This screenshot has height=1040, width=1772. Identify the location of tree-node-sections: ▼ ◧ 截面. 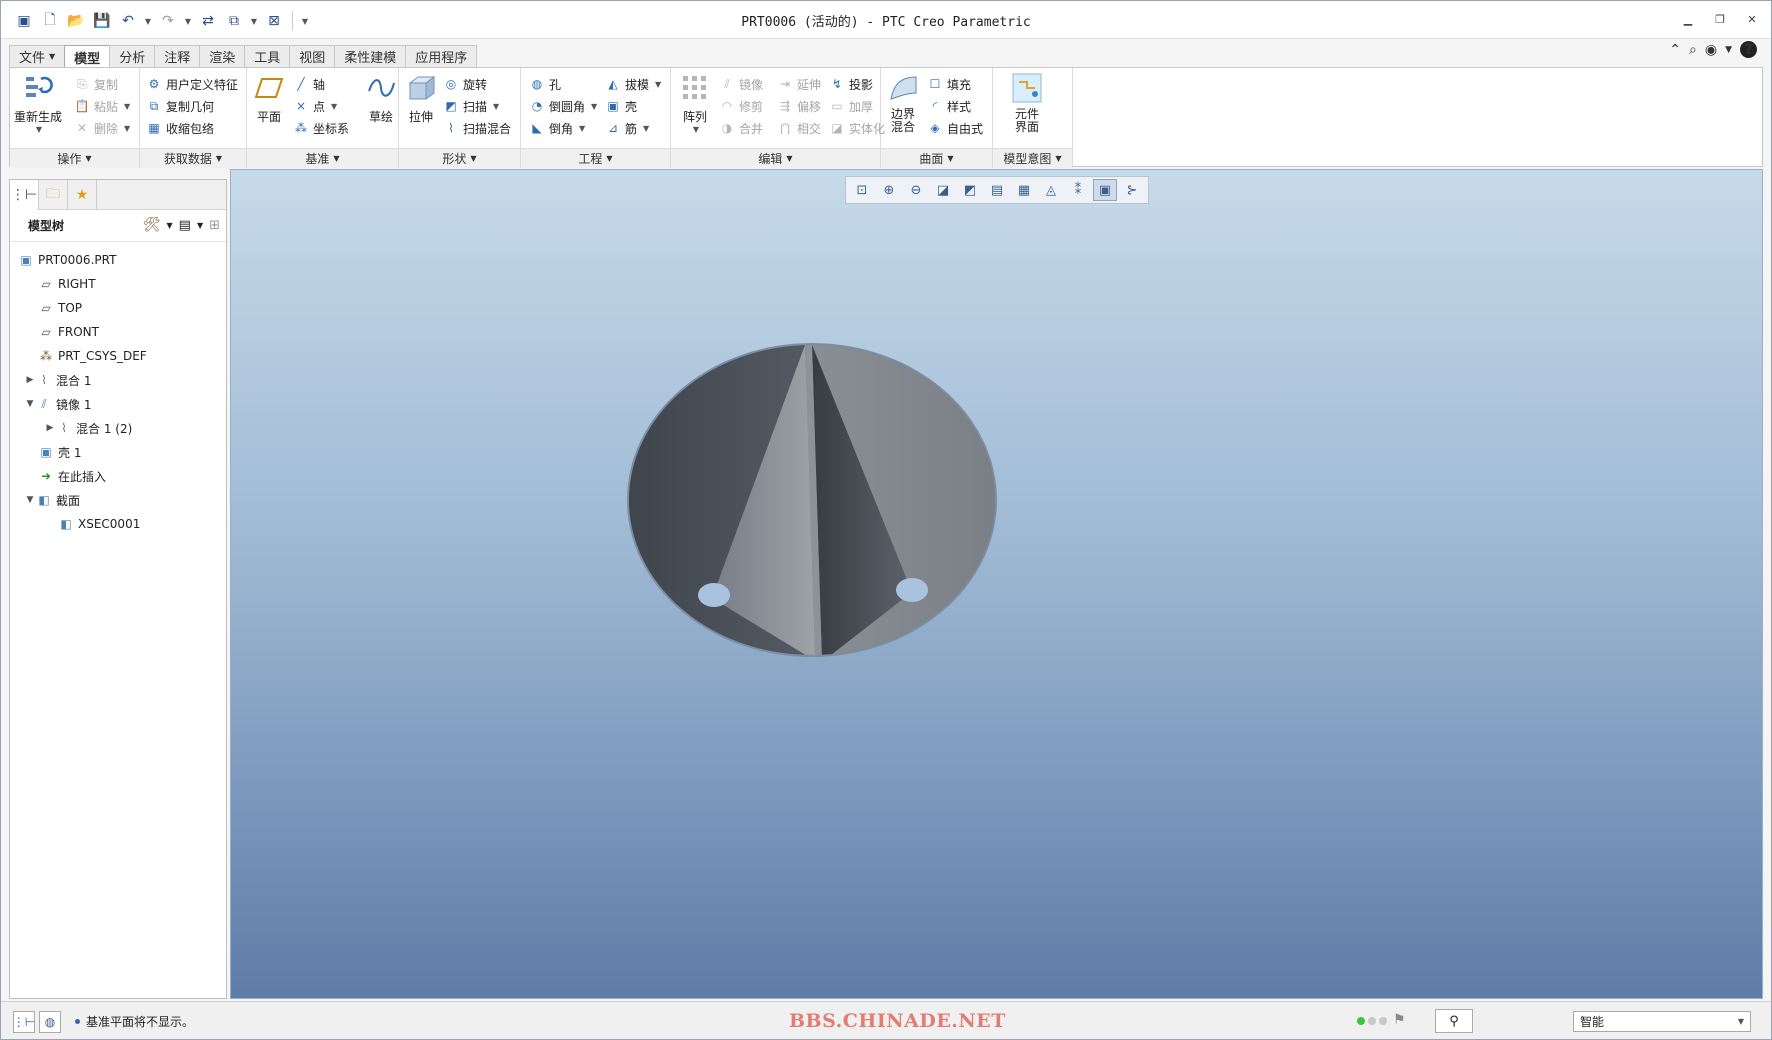
(118, 500).